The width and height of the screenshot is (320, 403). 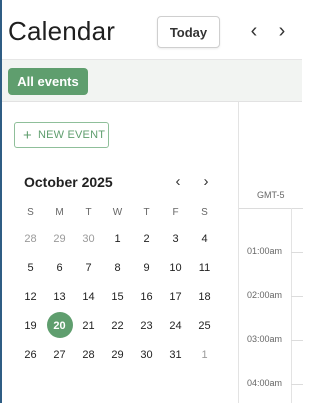 I want to click on calendar-day: 18, so click(x=204, y=297).